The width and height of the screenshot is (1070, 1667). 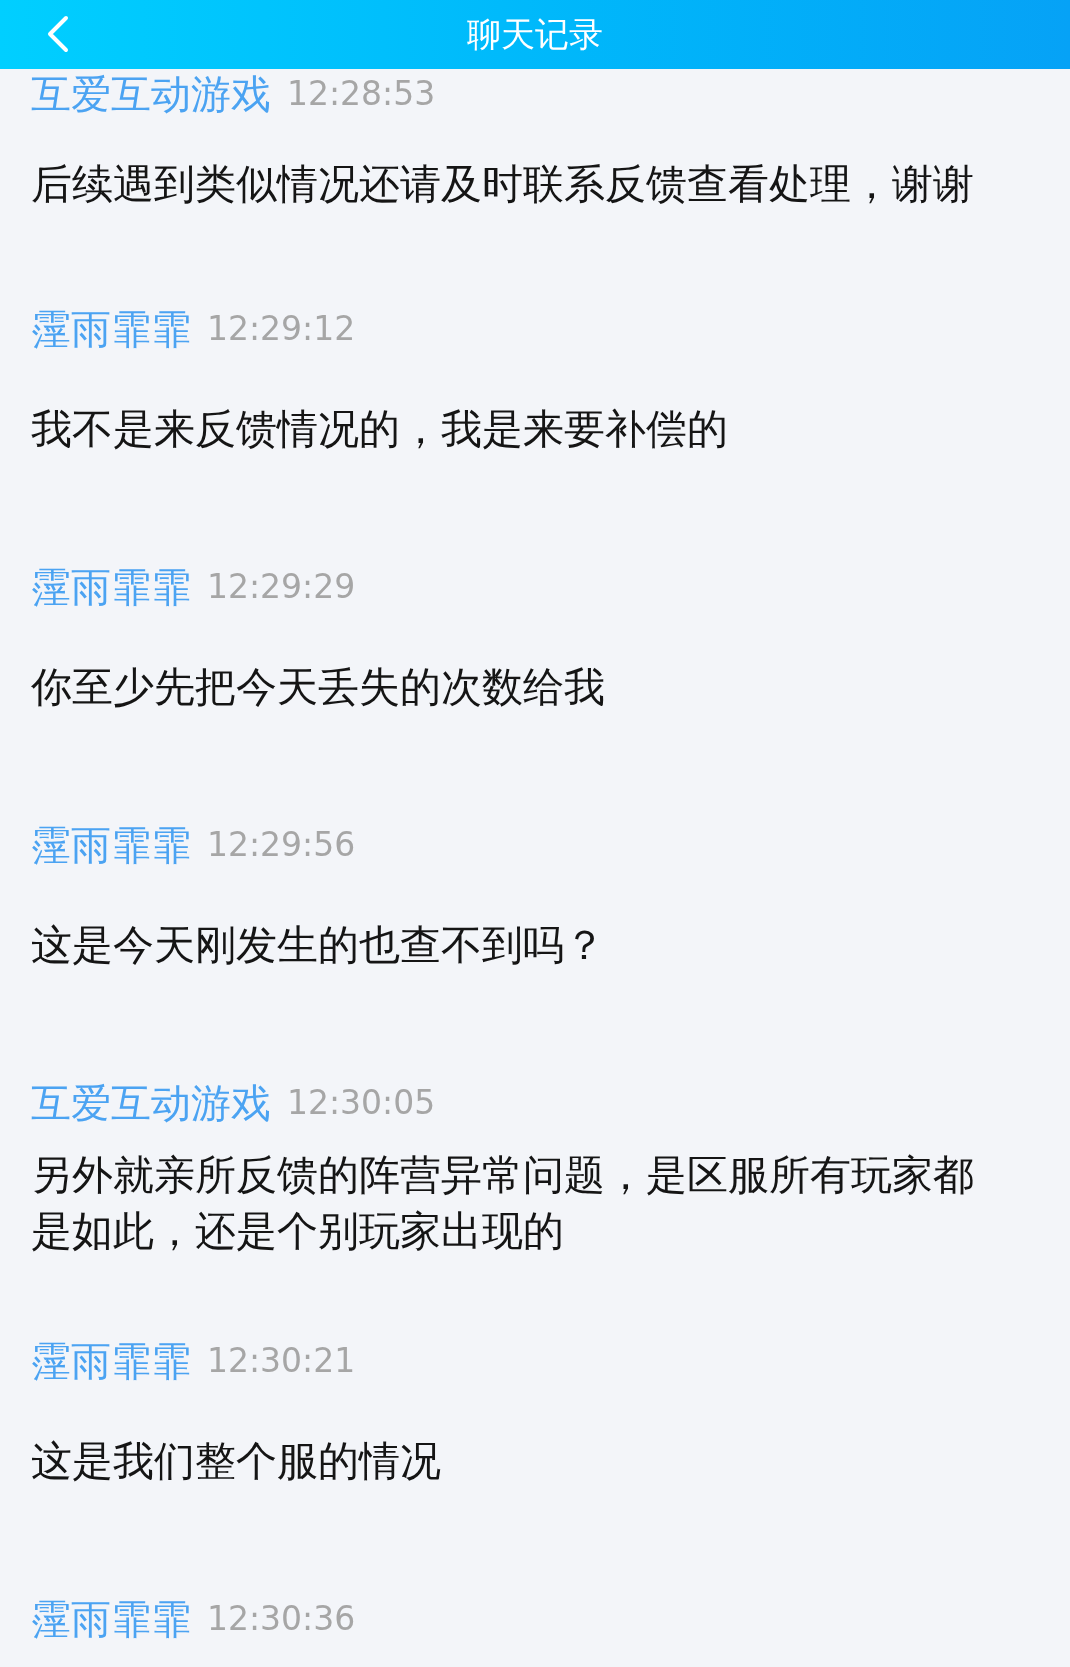 What do you see at coordinates (281, 1619) in the screenshot?
I see `message-time: 12:30:36` at bounding box center [281, 1619].